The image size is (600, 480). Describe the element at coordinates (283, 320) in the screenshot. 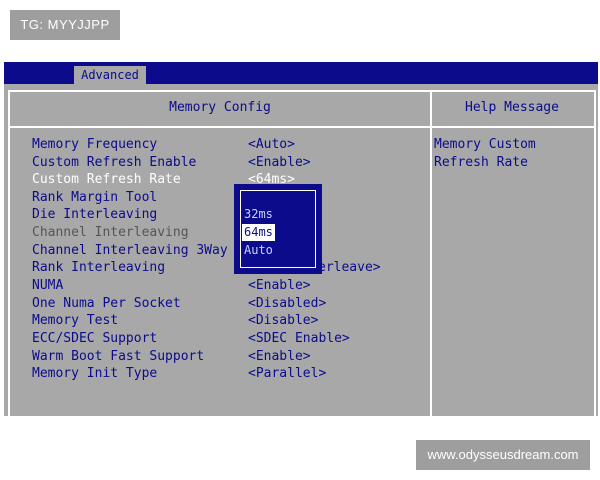

I see `setting-value: <Disable>` at that location.